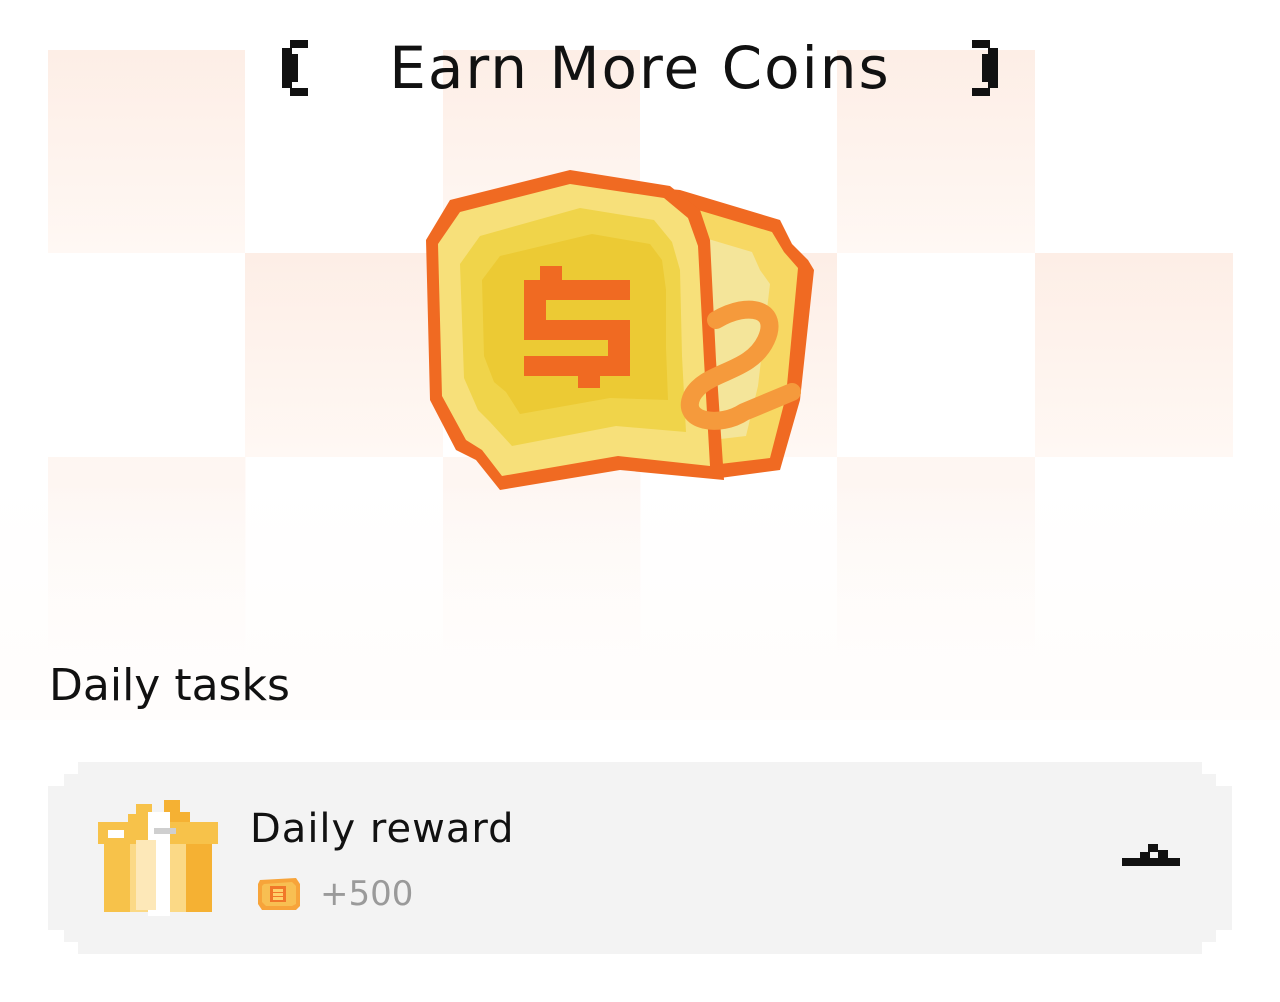  Describe the element at coordinates (1151, 853) in the screenshot. I see `claim-icon` at that location.